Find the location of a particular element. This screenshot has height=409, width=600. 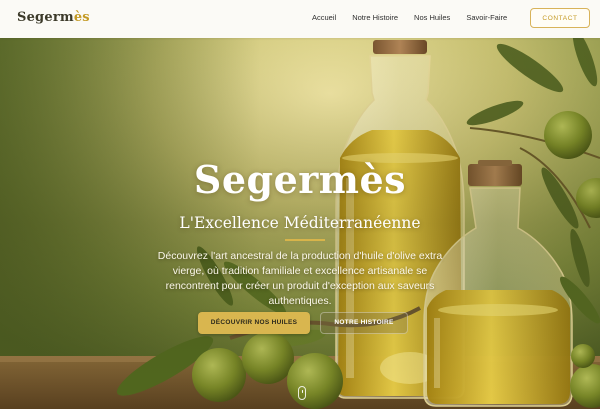

nav-link-accueil: Accueil is located at coordinates (324, 17).